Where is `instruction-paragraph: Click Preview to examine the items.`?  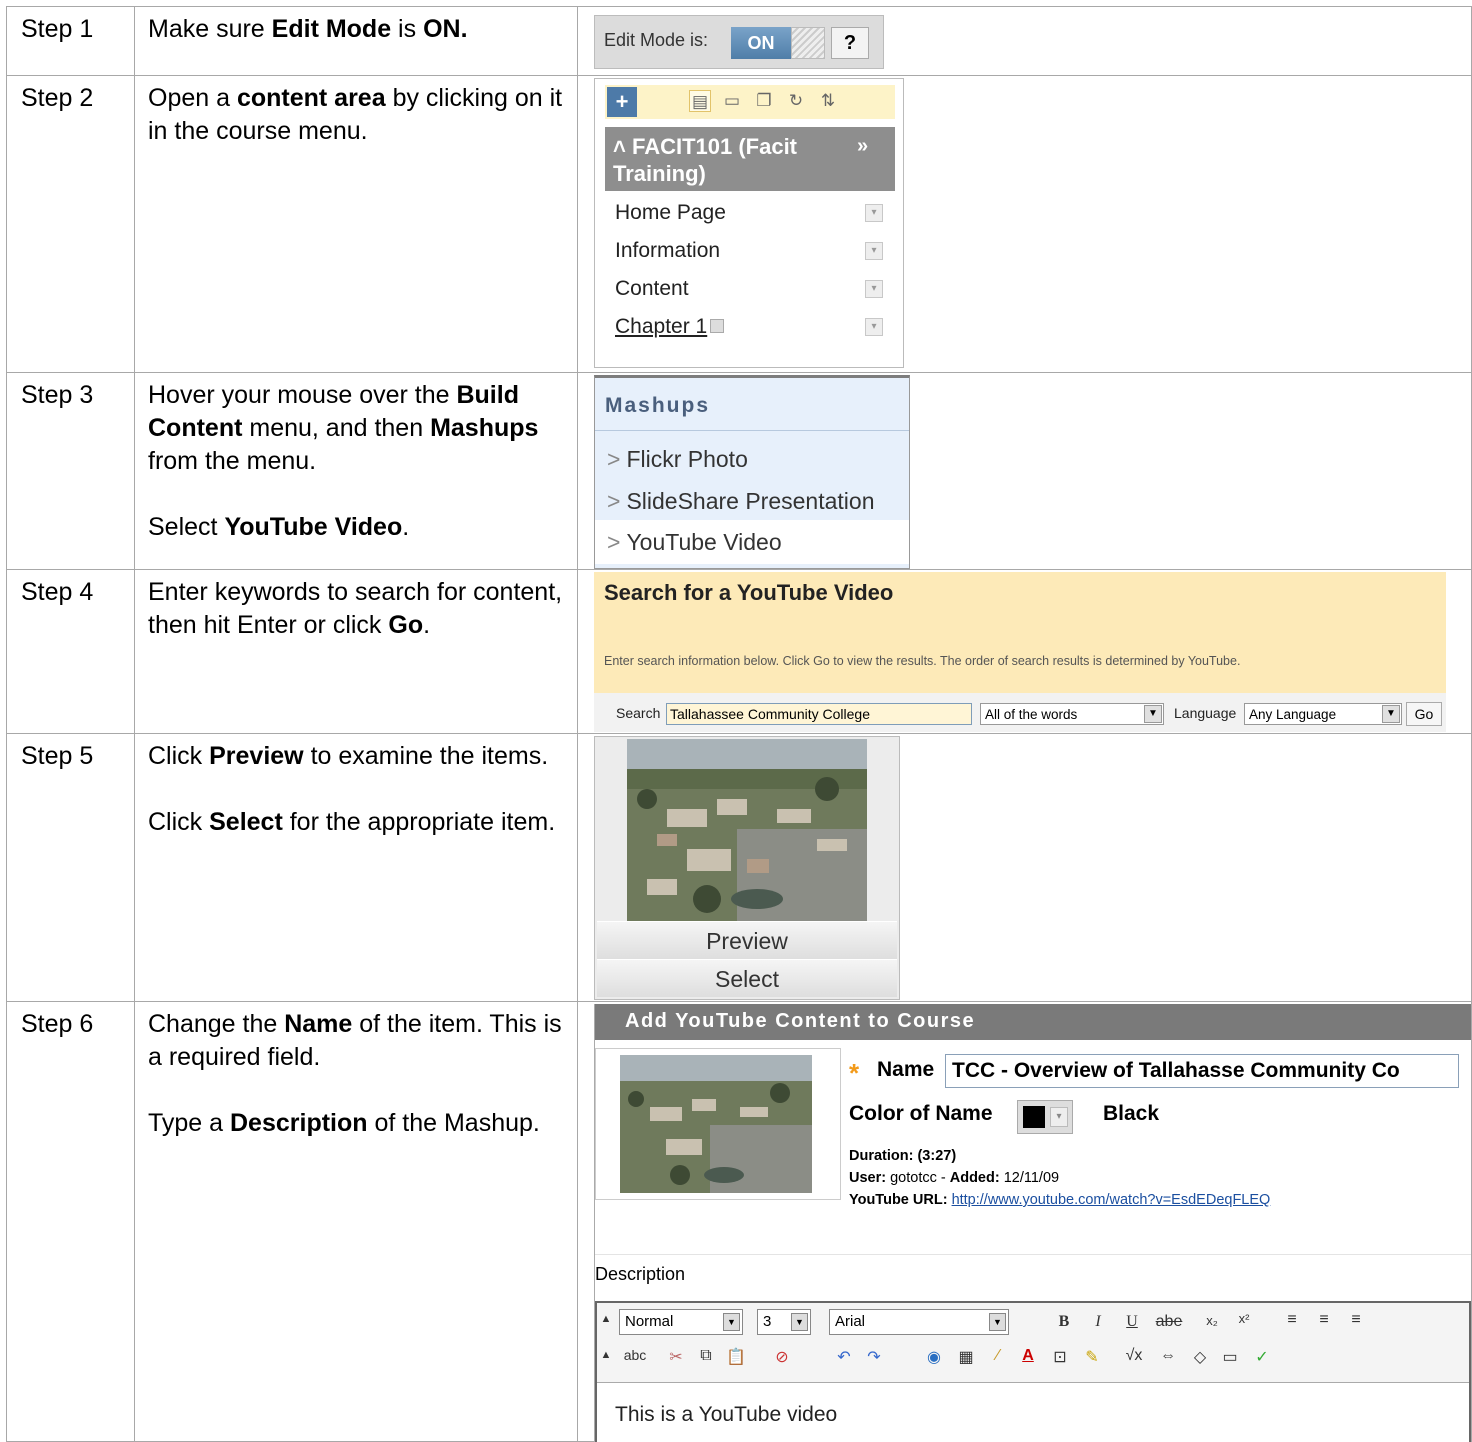 instruction-paragraph: Click Preview to examine the items. is located at coordinates (358, 756).